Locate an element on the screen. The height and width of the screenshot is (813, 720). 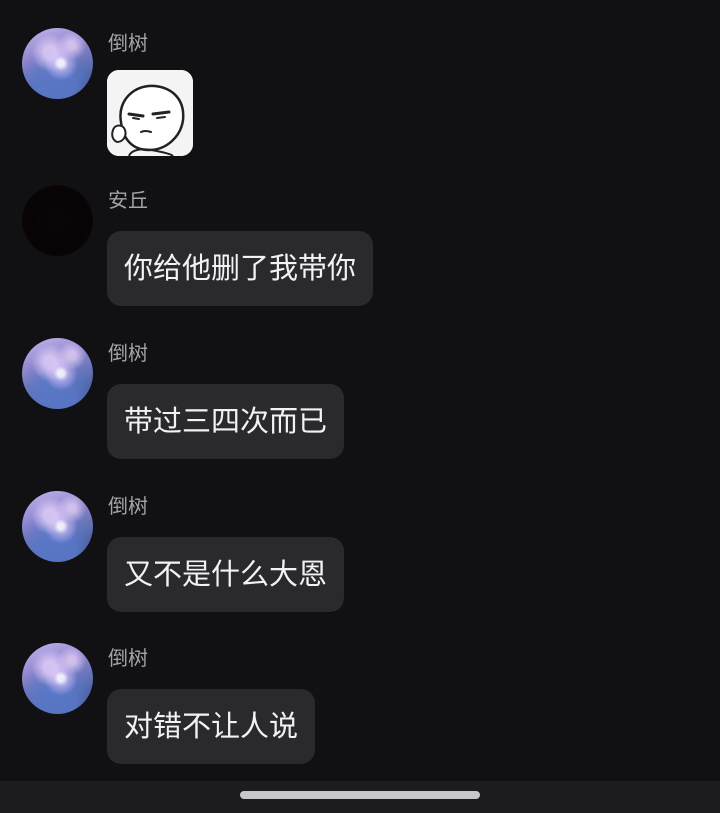
home-indicator is located at coordinates (360, 795).